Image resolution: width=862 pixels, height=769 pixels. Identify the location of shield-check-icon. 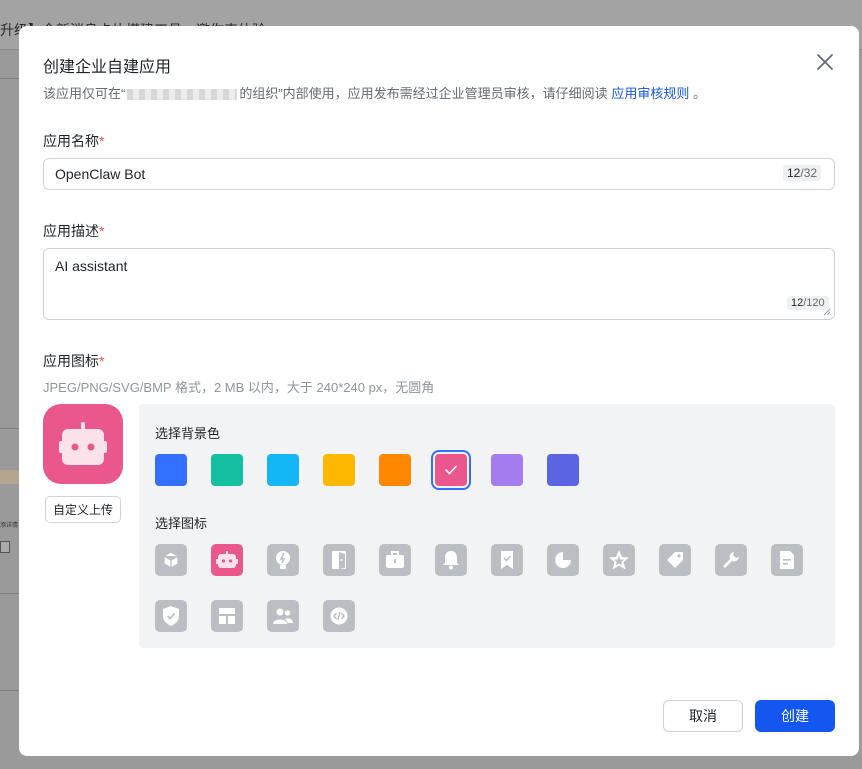
(171, 616).